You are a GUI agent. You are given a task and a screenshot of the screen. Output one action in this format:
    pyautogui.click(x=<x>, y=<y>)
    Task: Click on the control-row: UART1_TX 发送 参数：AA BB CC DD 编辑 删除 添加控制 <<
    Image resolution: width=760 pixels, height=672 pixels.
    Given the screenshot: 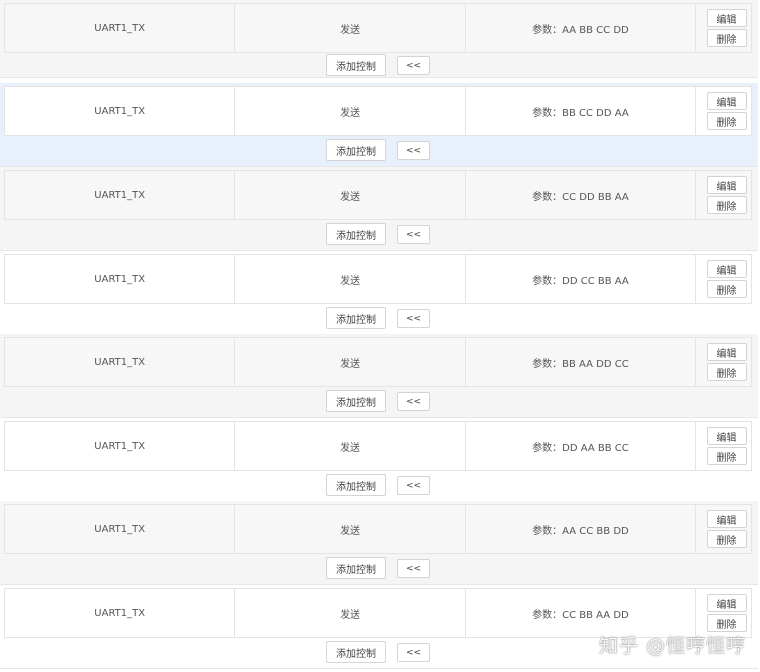 What is the action you would take?
    pyautogui.click(x=379, y=39)
    